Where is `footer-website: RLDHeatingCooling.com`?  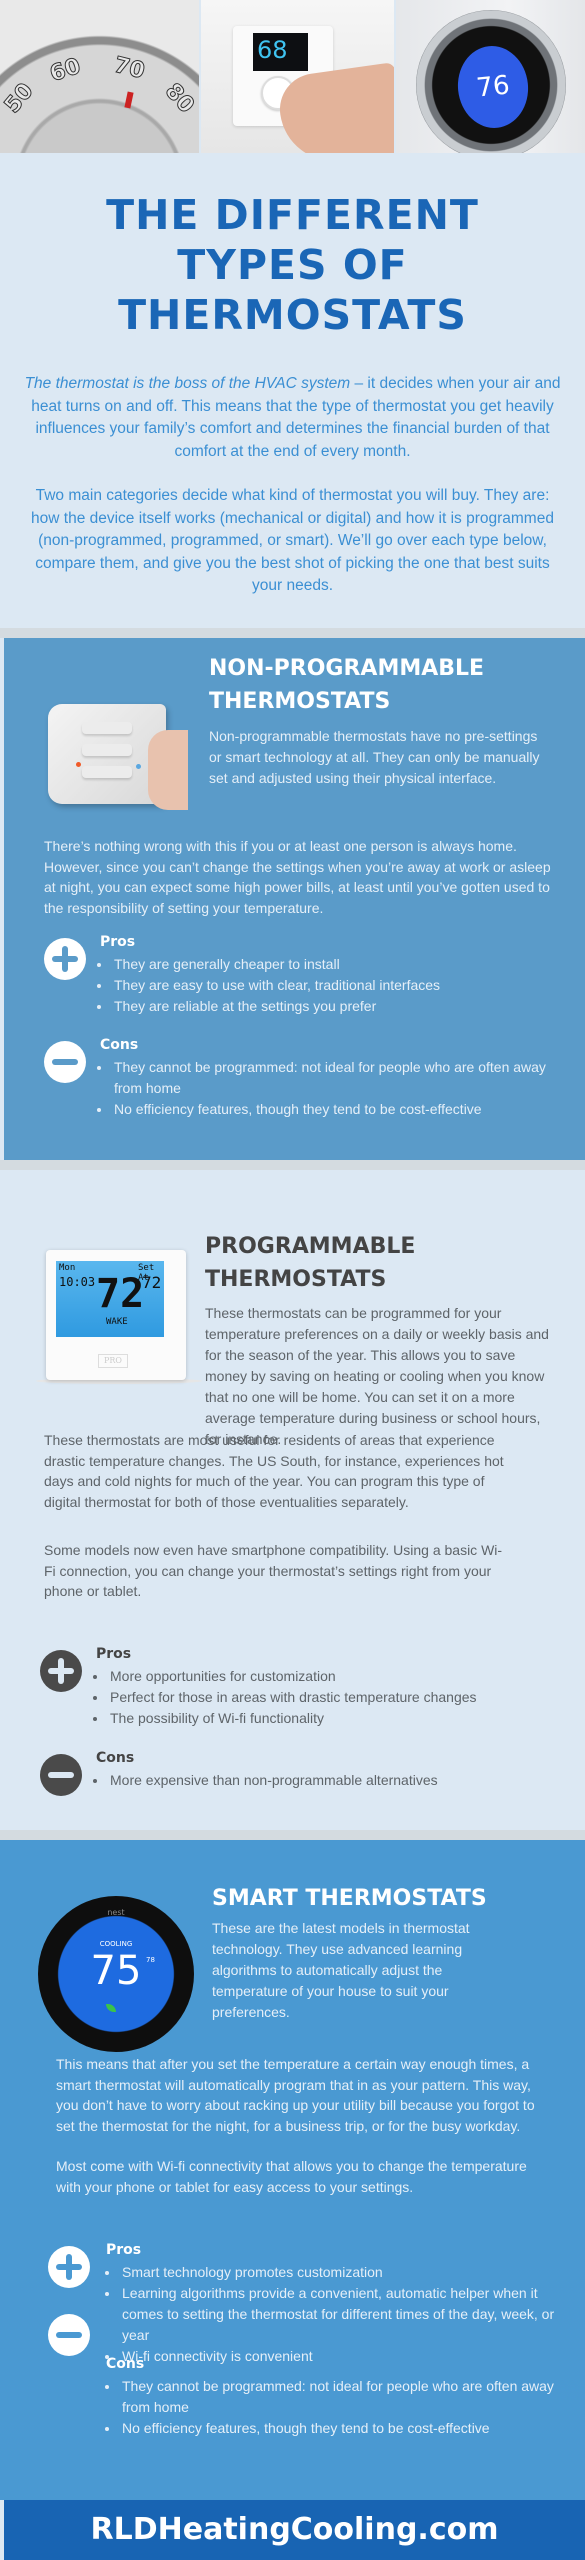 footer-website: RLDHeatingCooling.com is located at coordinates (294, 2530).